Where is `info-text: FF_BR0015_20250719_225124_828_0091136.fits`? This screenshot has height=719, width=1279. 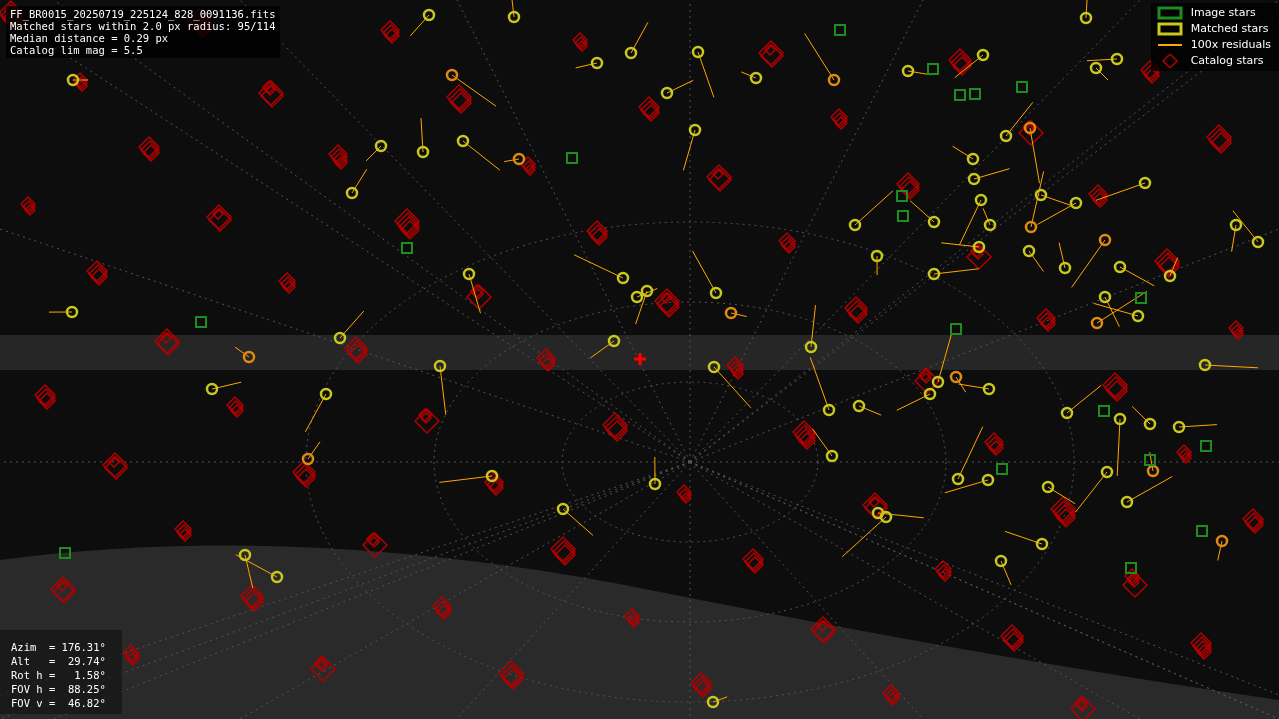 info-text: FF_BR0015_20250719_225124_828_0091136.fits is located at coordinates (143, 14).